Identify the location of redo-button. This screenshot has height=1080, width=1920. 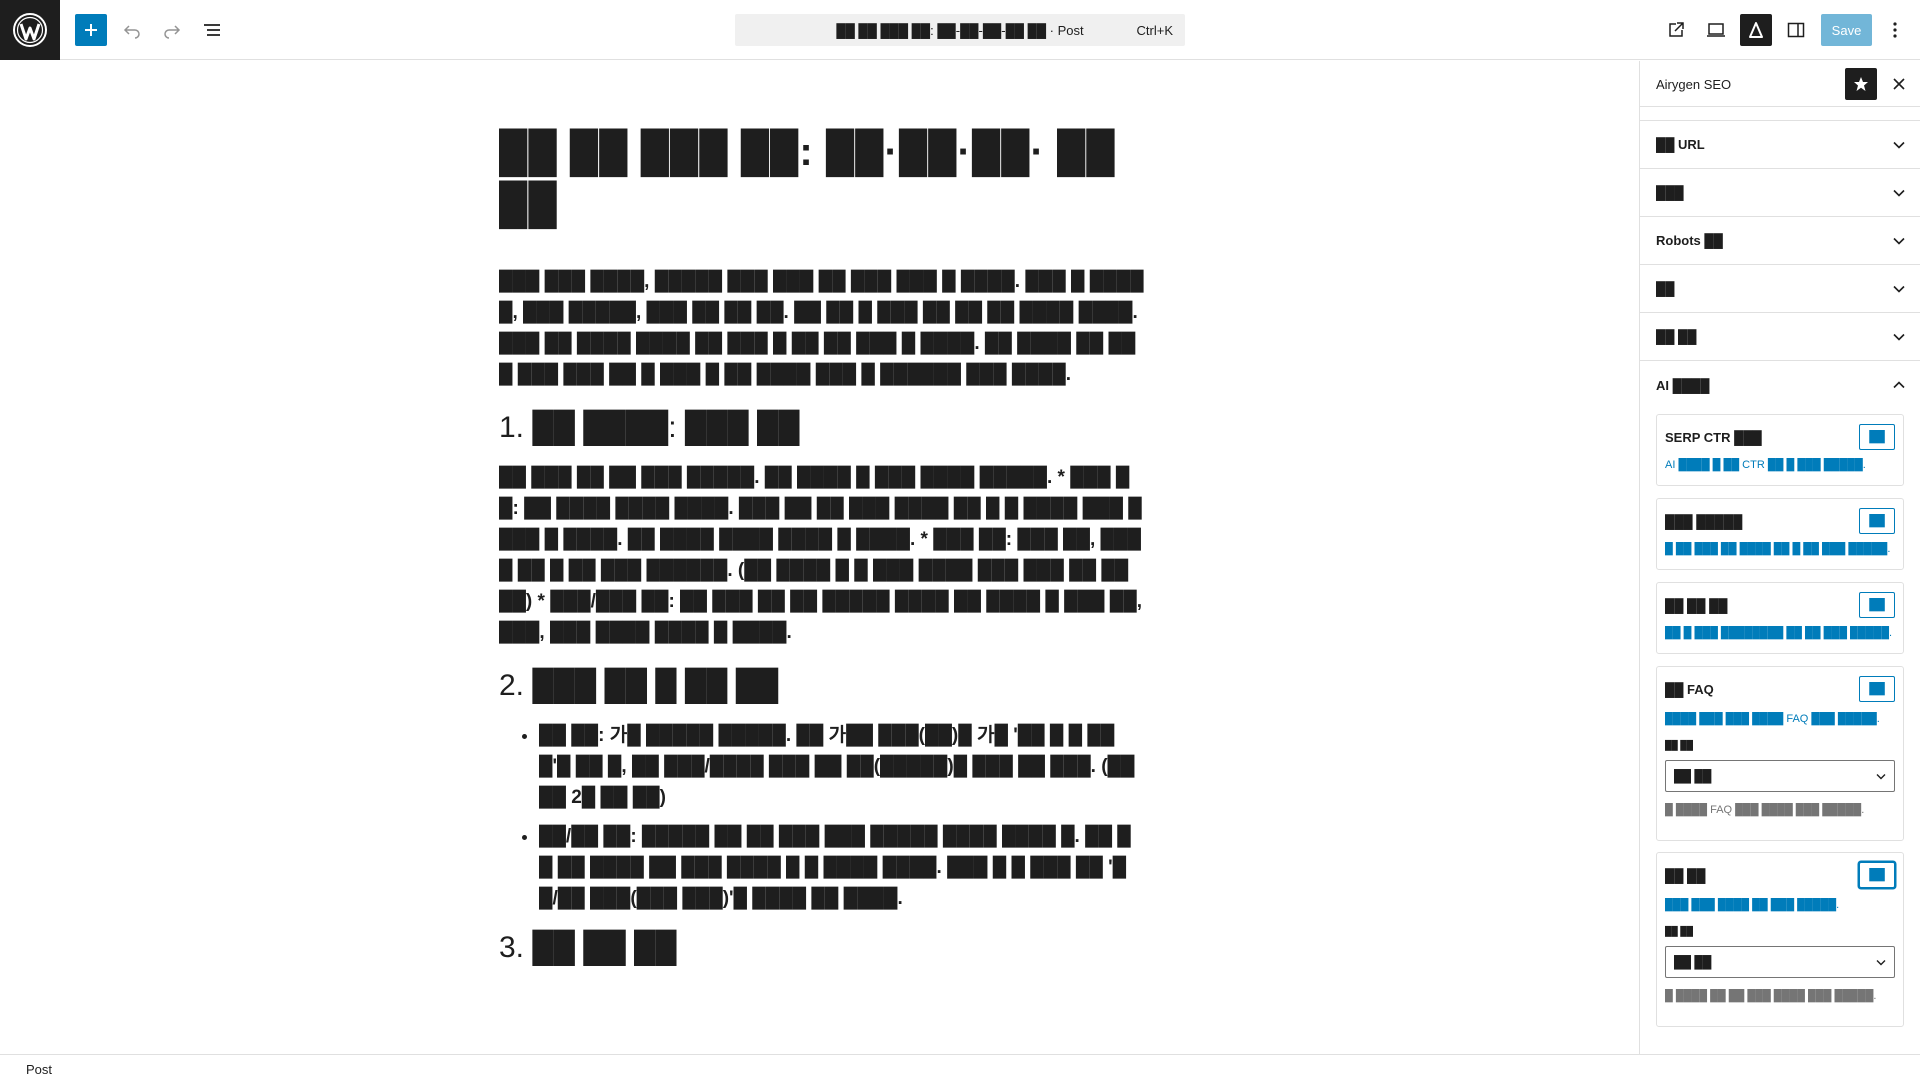
(172, 30).